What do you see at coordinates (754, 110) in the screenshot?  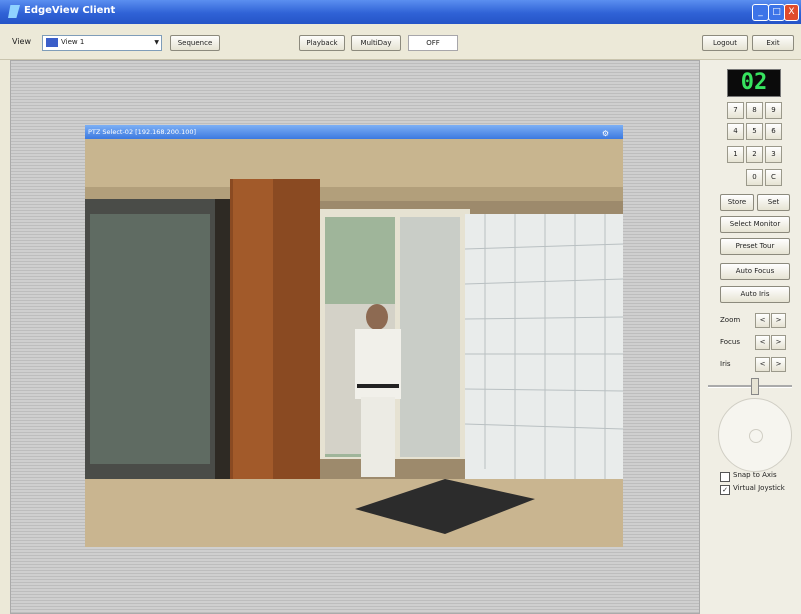 I see `keypad-8: 8` at bounding box center [754, 110].